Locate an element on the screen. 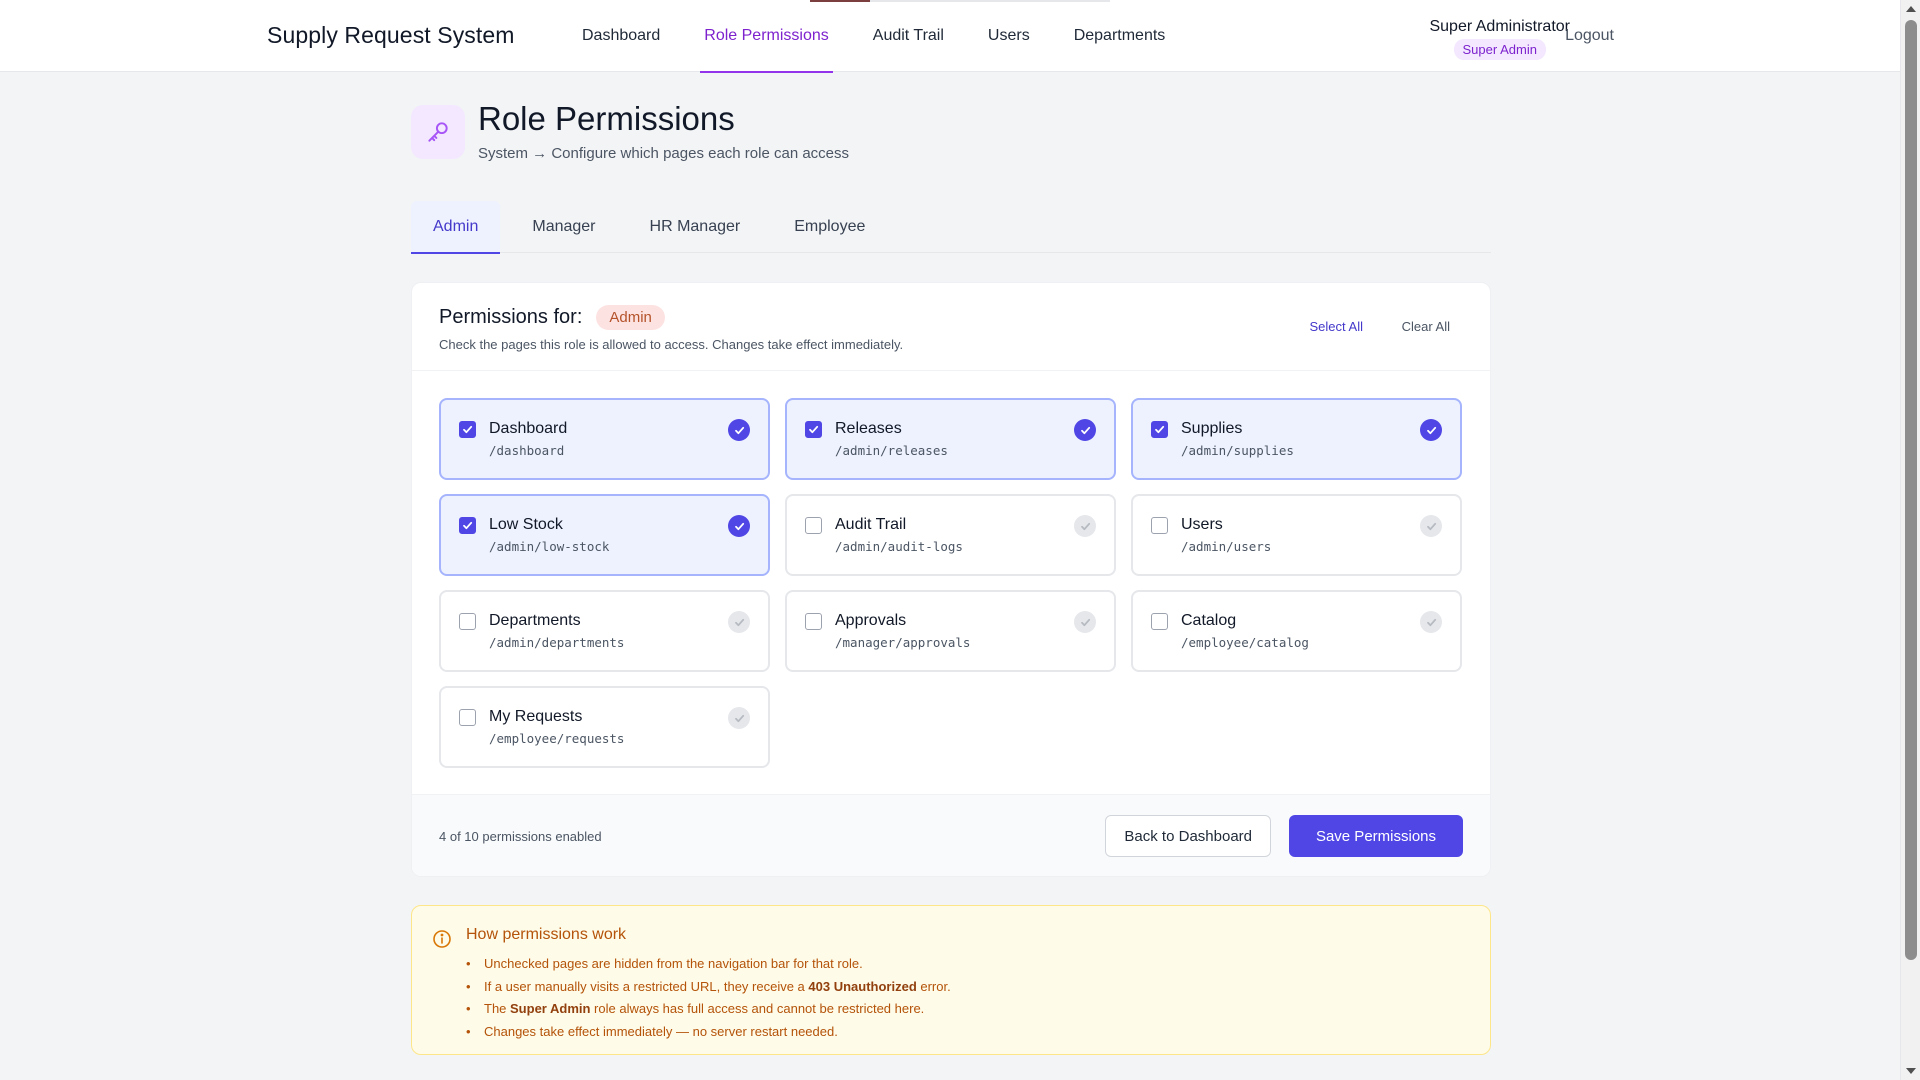 Image resolution: width=1920 pixels, height=1080 pixels. nav-item-role-permissions: Role Permissions is located at coordinates (766, 36).